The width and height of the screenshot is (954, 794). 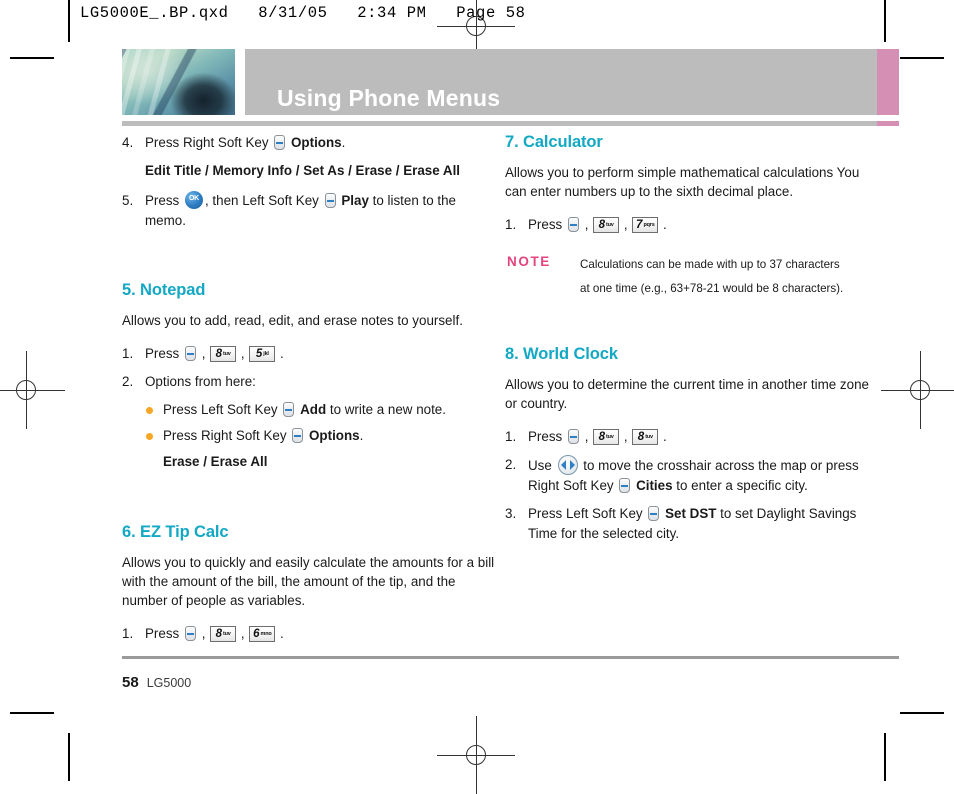 I want to click on bullet-bold-label: Add, so click(x=313, y=409).